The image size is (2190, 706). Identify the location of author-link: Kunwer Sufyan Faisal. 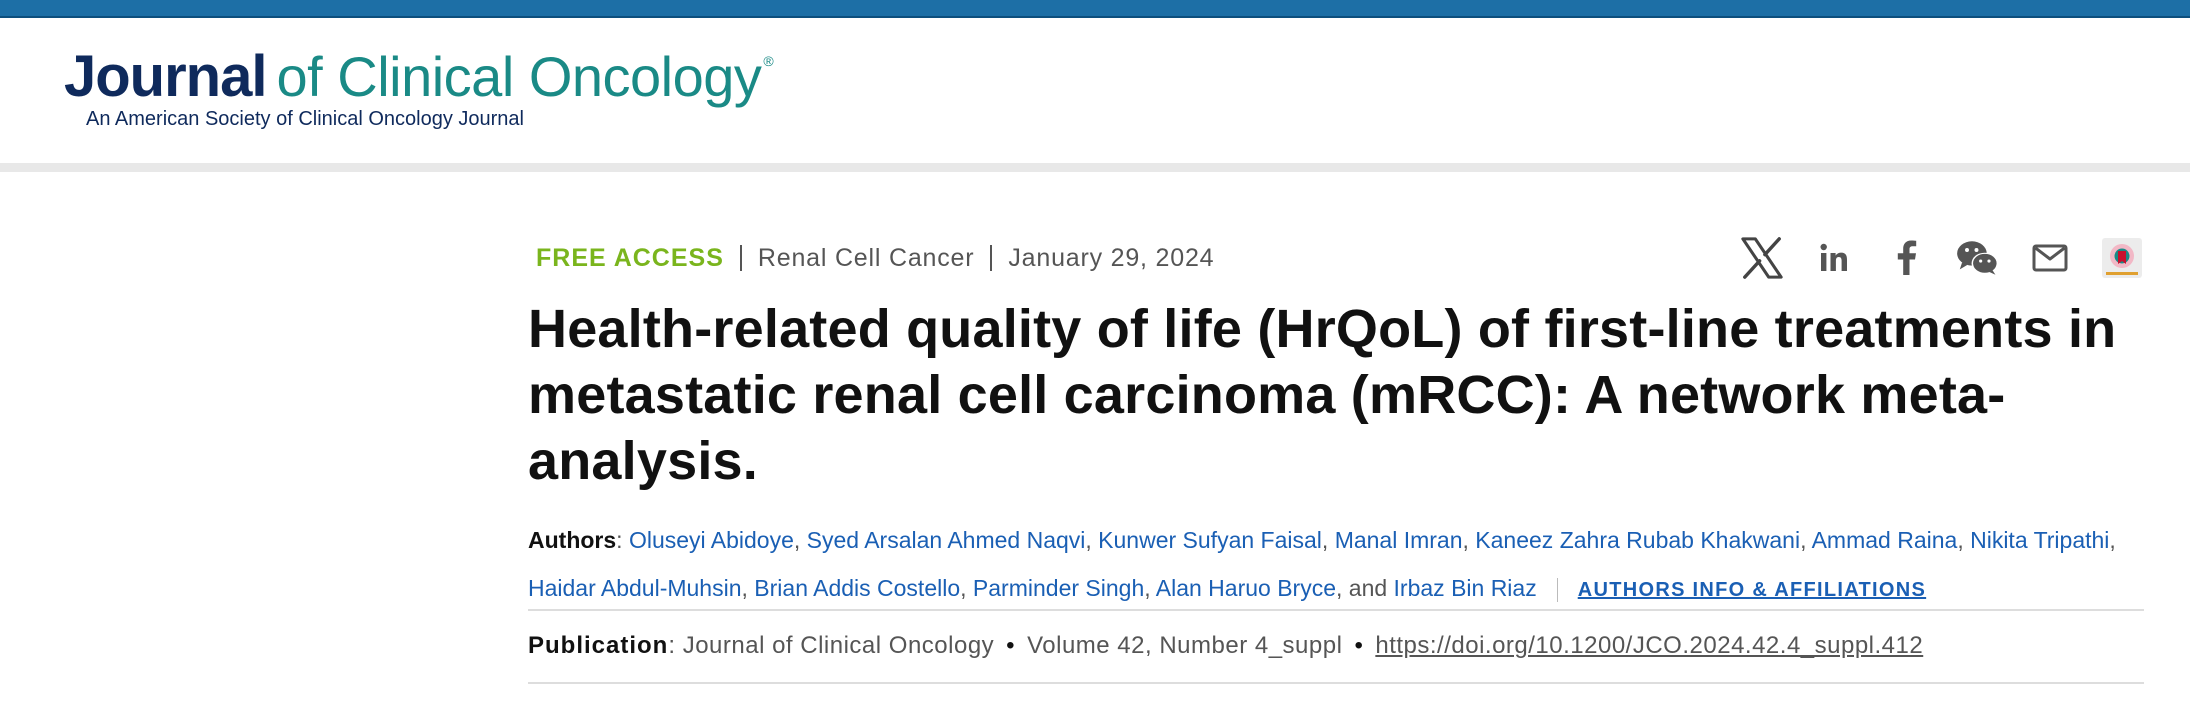
(1210, 540).